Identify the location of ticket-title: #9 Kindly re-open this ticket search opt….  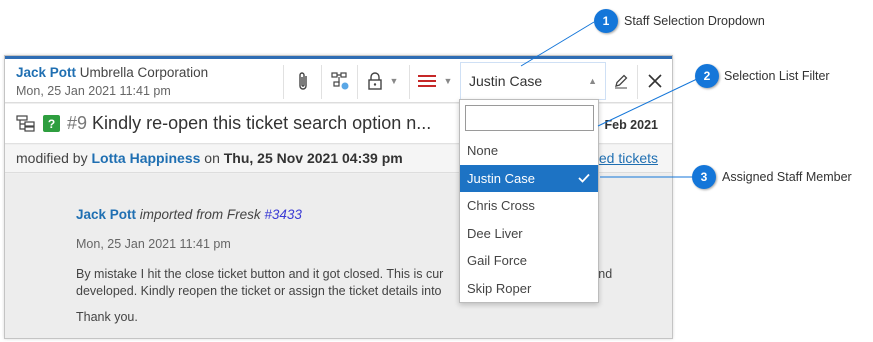
(249, 123).